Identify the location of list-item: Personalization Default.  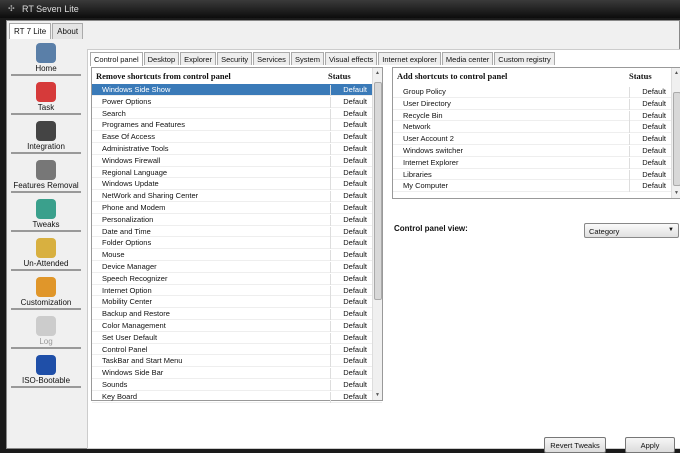
(237, 220).